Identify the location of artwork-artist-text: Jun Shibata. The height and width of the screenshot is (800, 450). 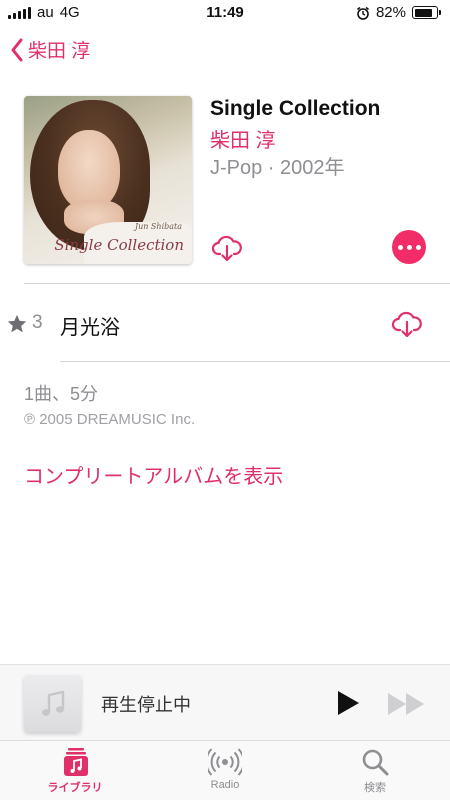
(158, 226).